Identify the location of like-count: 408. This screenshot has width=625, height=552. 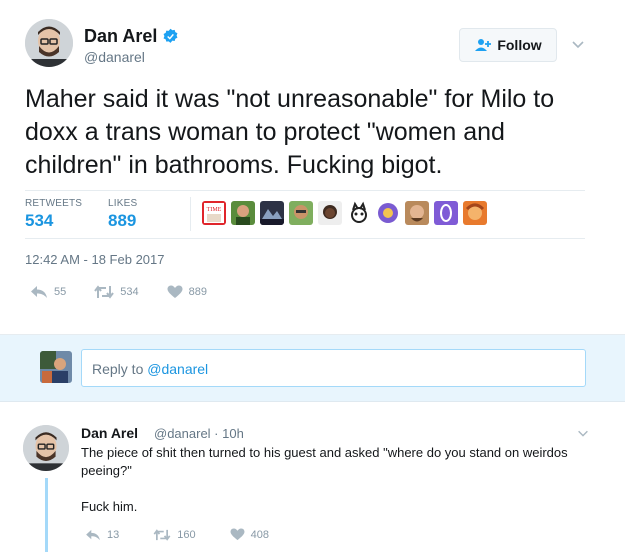
(259, 534).